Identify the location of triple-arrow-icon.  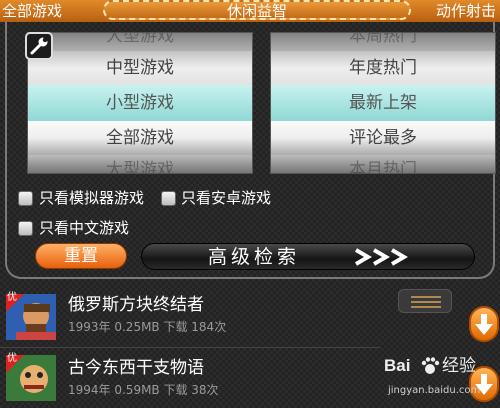
(381, 257).